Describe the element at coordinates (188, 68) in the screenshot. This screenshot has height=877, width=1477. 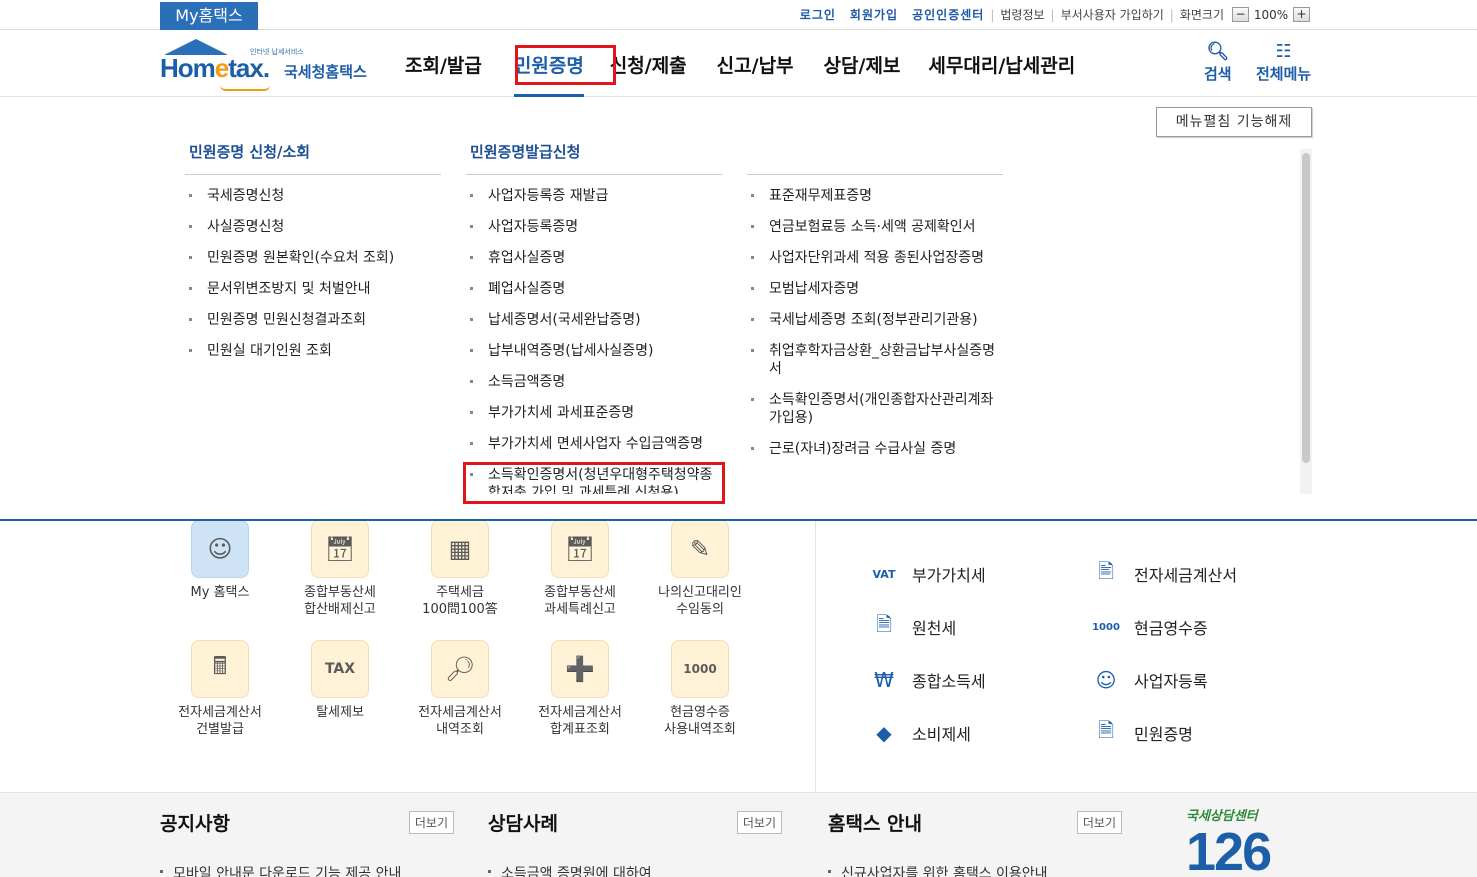
I see `logo-word-part: Hom` at that location.